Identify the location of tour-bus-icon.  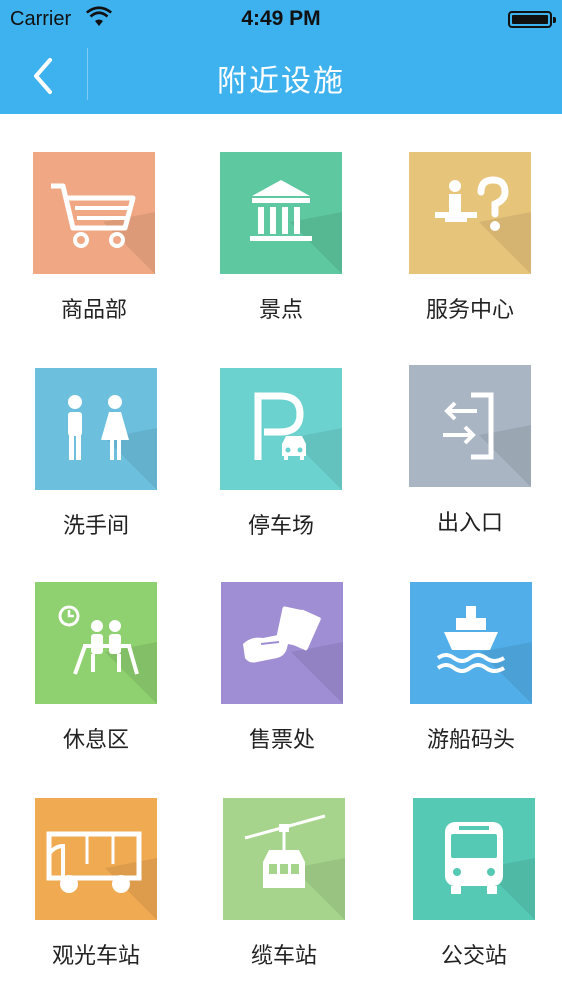
(96, 859).